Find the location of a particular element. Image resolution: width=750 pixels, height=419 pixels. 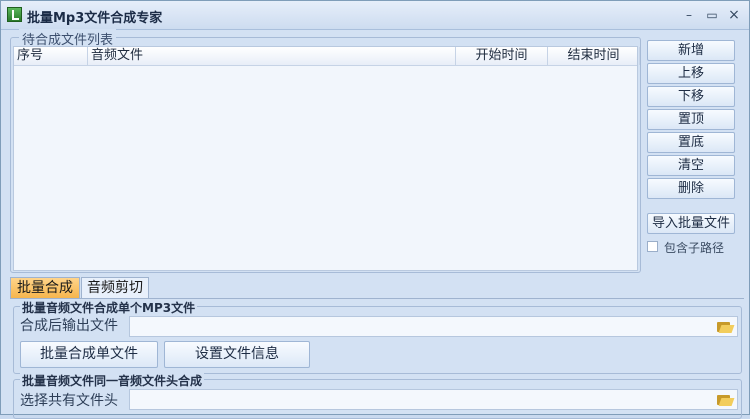

move-down-button: 下移 is located at coordinates (691, 96).